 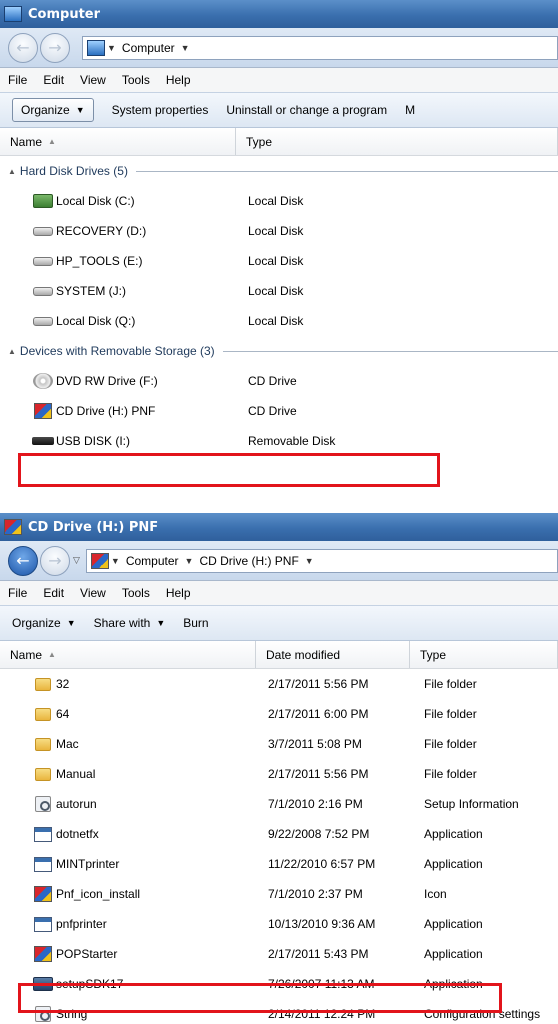 I want to click on file-name: setupSDK17, so click(x=90, y=984).